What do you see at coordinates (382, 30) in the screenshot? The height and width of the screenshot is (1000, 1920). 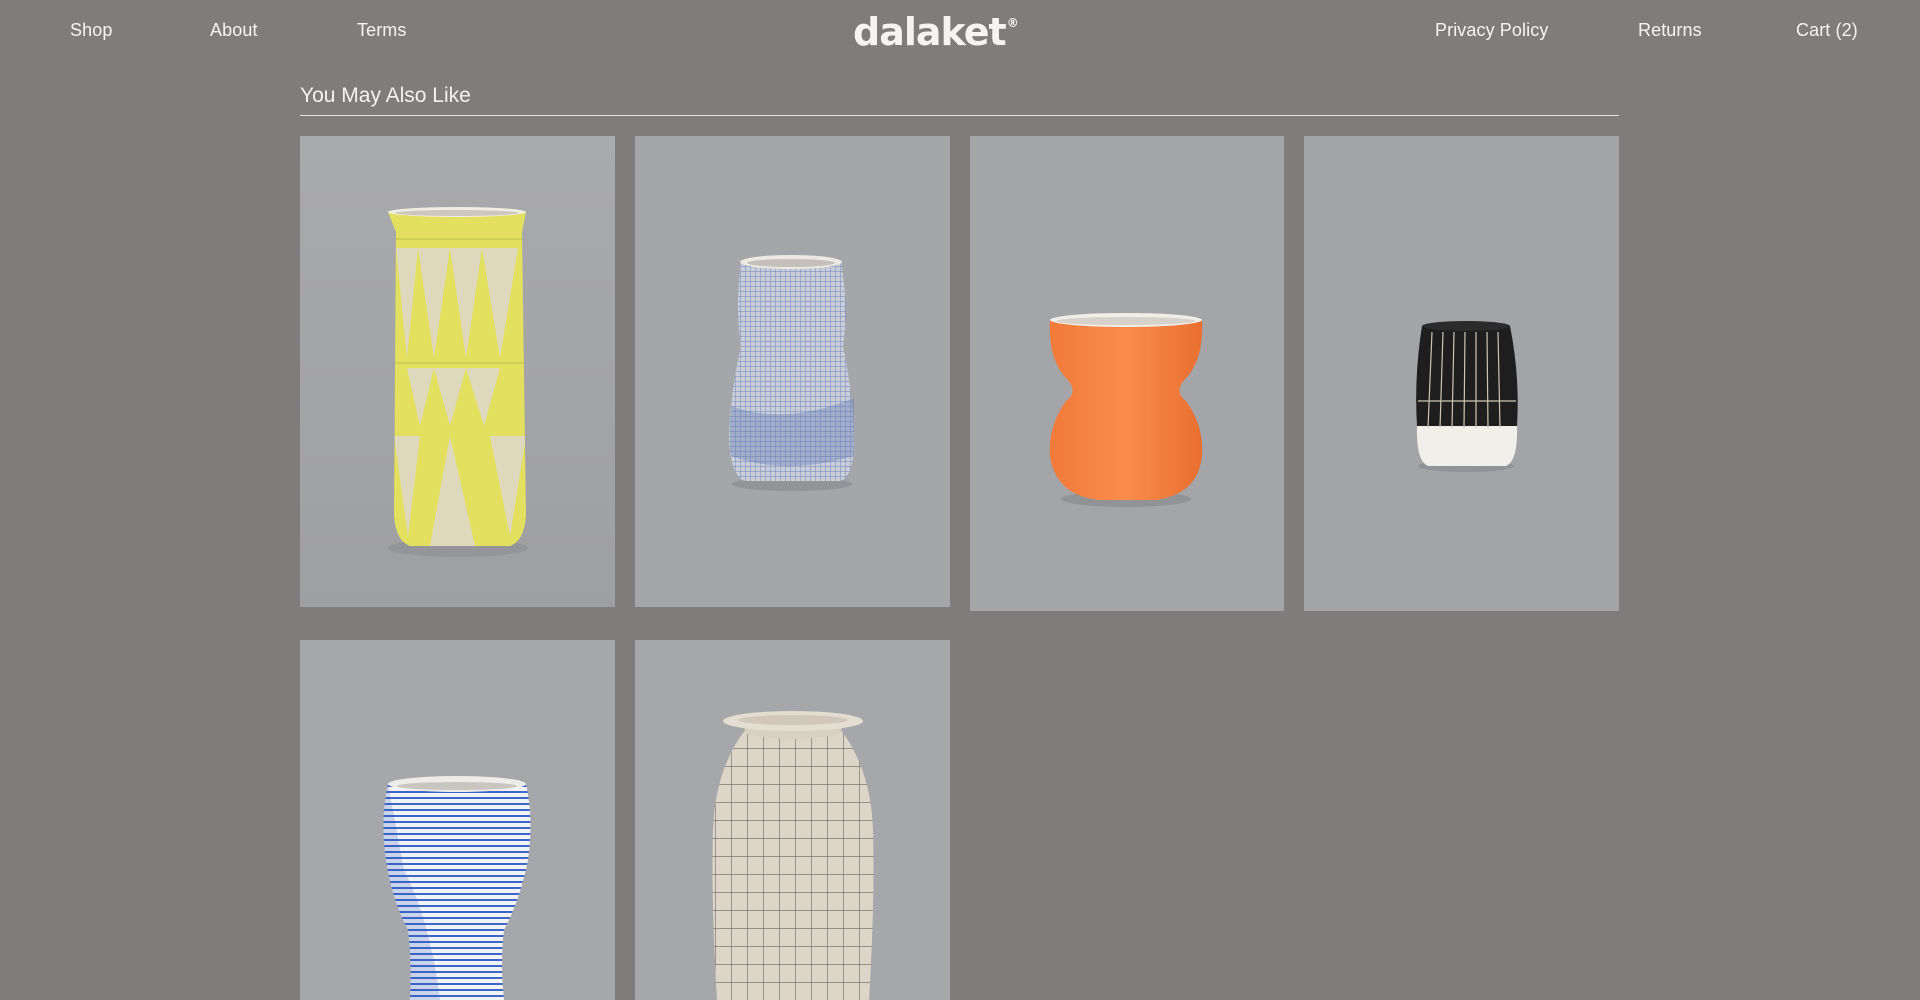 I see `nav-terms-link: Terms` at bounding box center [382, 30].